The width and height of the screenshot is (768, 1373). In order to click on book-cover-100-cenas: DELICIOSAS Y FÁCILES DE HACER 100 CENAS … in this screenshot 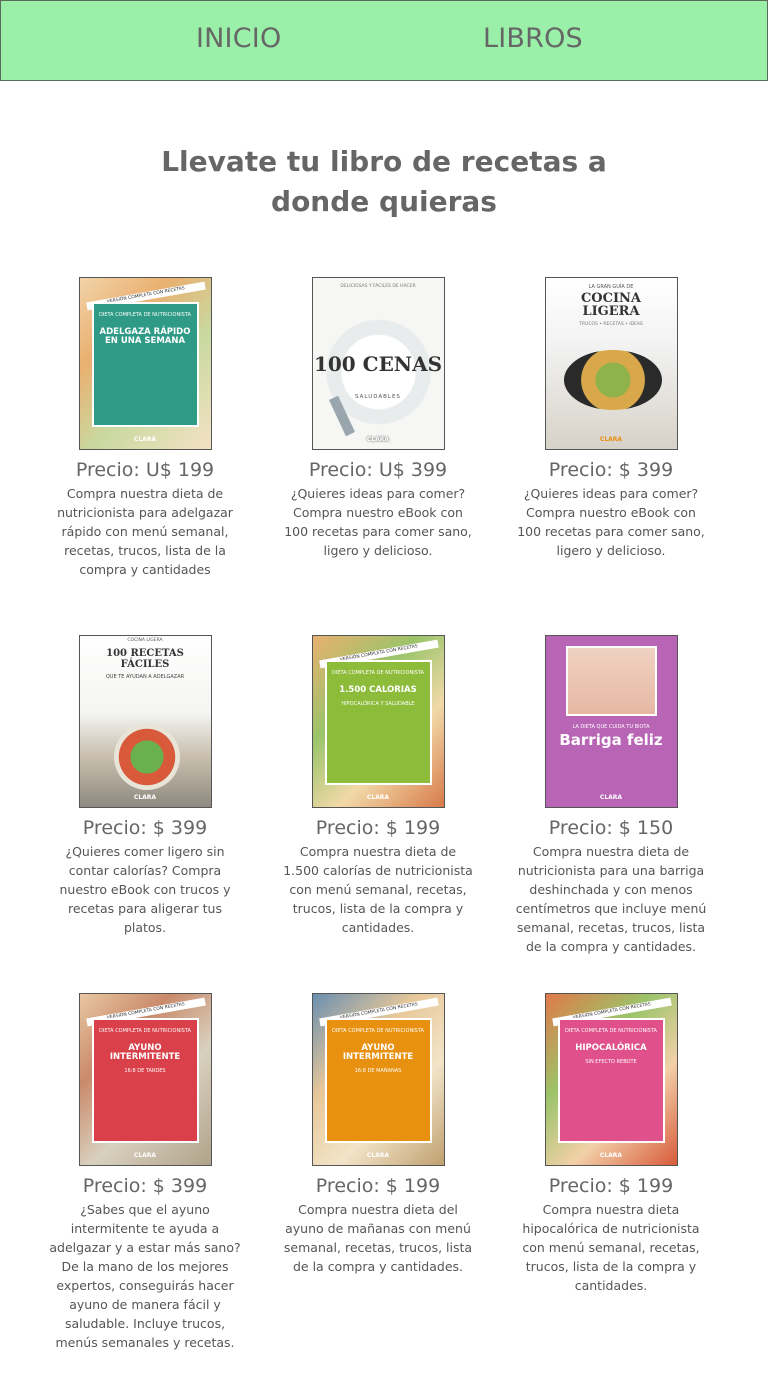, I will do `click(378, 363)`.